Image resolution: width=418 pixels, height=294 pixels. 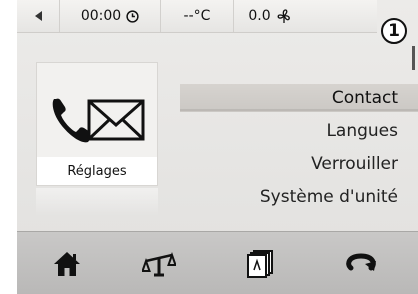 I want to click on home-icon, so click(x=67, y=263).